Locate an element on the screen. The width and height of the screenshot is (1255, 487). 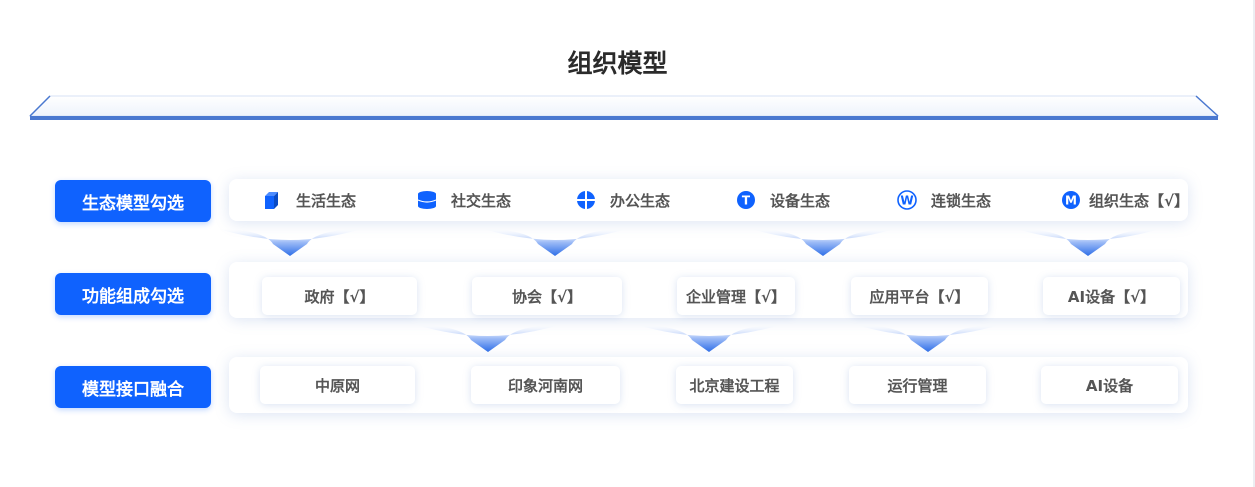
letter-t-icon: T is located at coordinates (746, 200).